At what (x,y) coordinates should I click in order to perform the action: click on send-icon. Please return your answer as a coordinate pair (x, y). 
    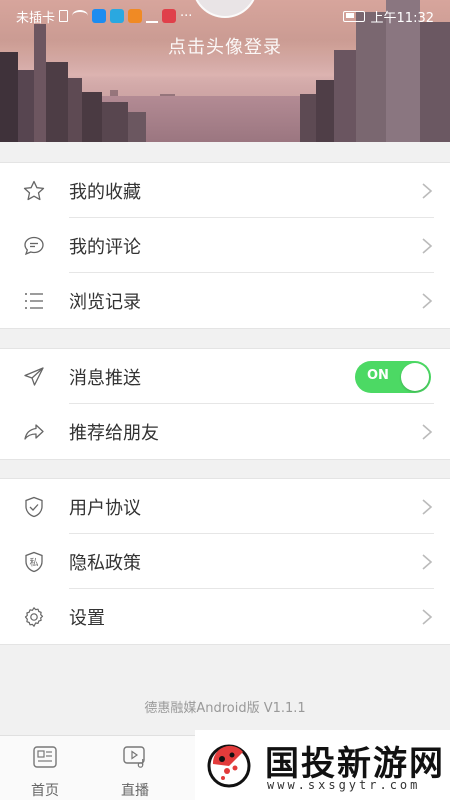
    Looking at the image, I should click on (34, 376).